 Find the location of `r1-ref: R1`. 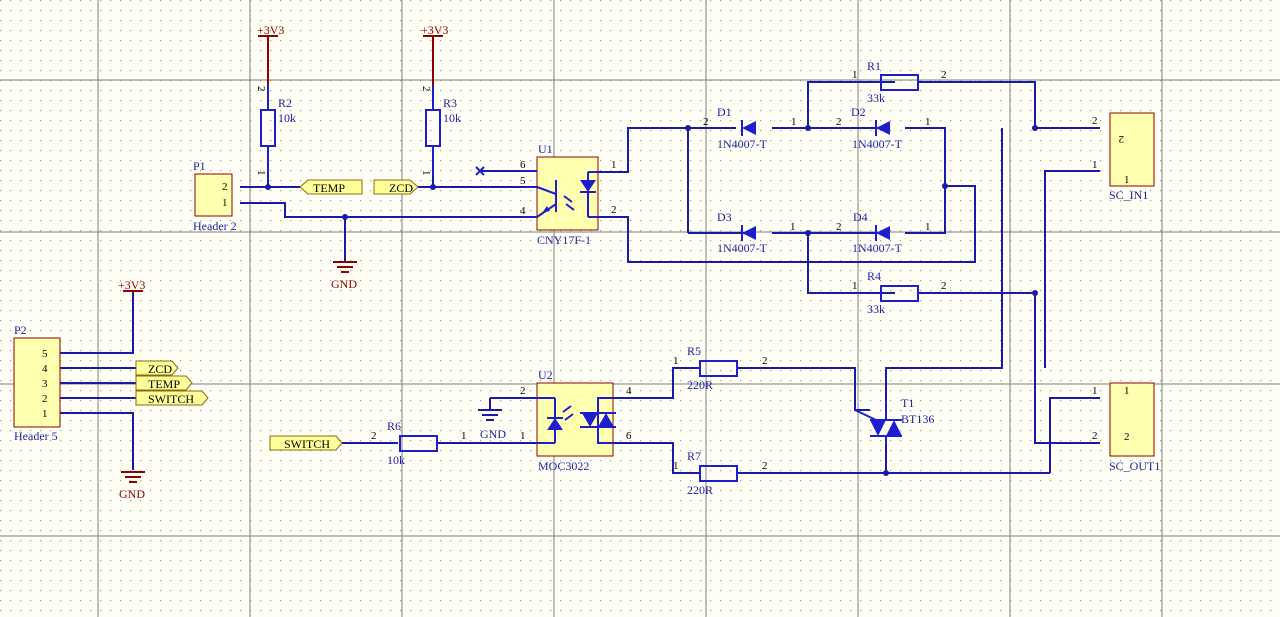

r1-ref: R1 is located at coordinates (874, 66).